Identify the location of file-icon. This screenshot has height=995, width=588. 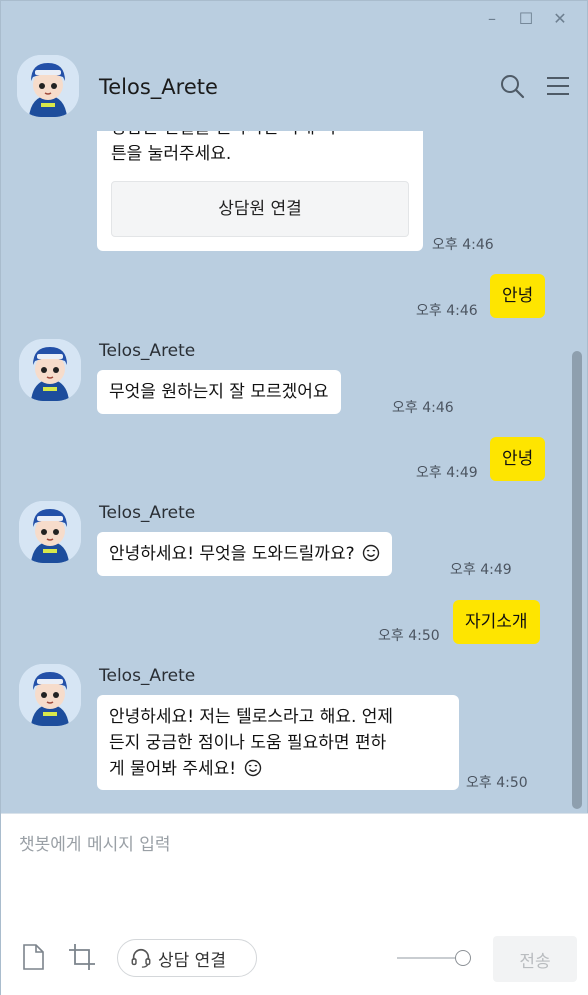
(33, 957).